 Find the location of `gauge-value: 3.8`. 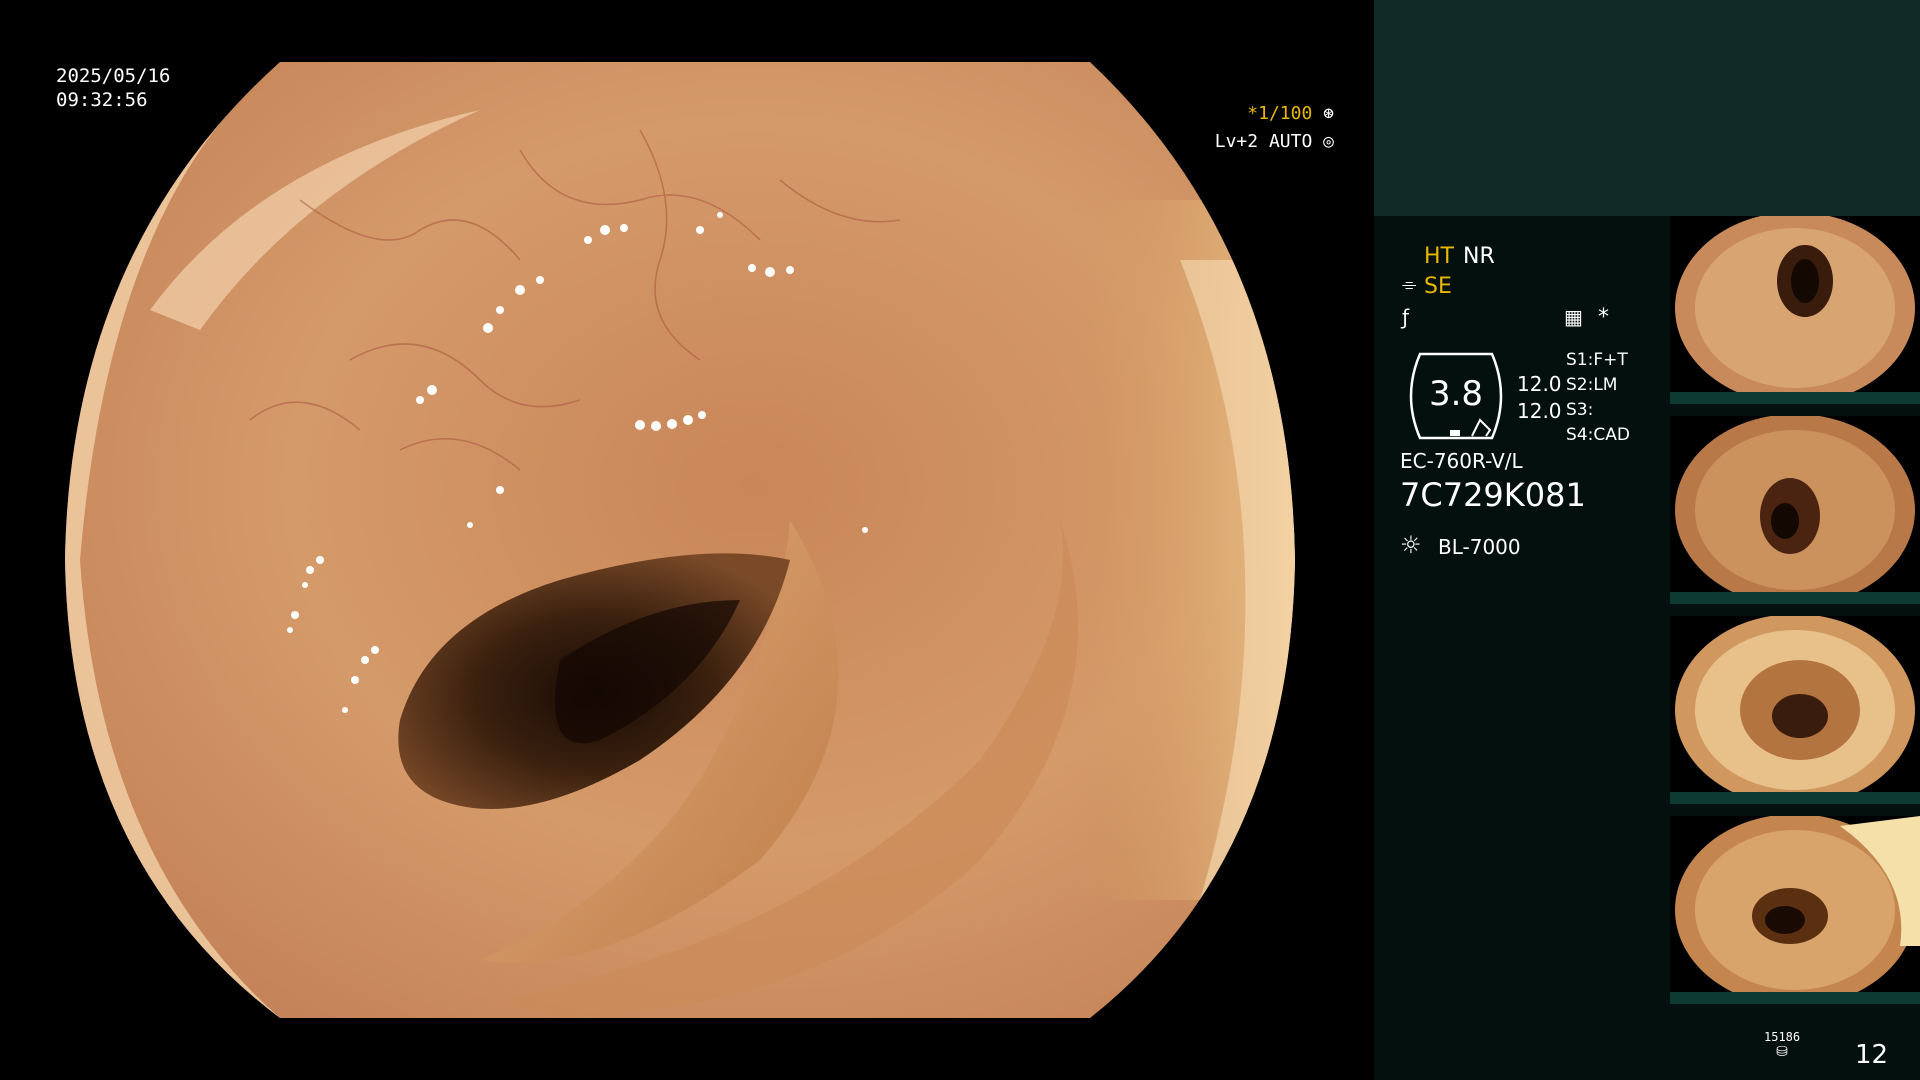

gauge-value: 3.8 is located at coordinates (1456, 394).